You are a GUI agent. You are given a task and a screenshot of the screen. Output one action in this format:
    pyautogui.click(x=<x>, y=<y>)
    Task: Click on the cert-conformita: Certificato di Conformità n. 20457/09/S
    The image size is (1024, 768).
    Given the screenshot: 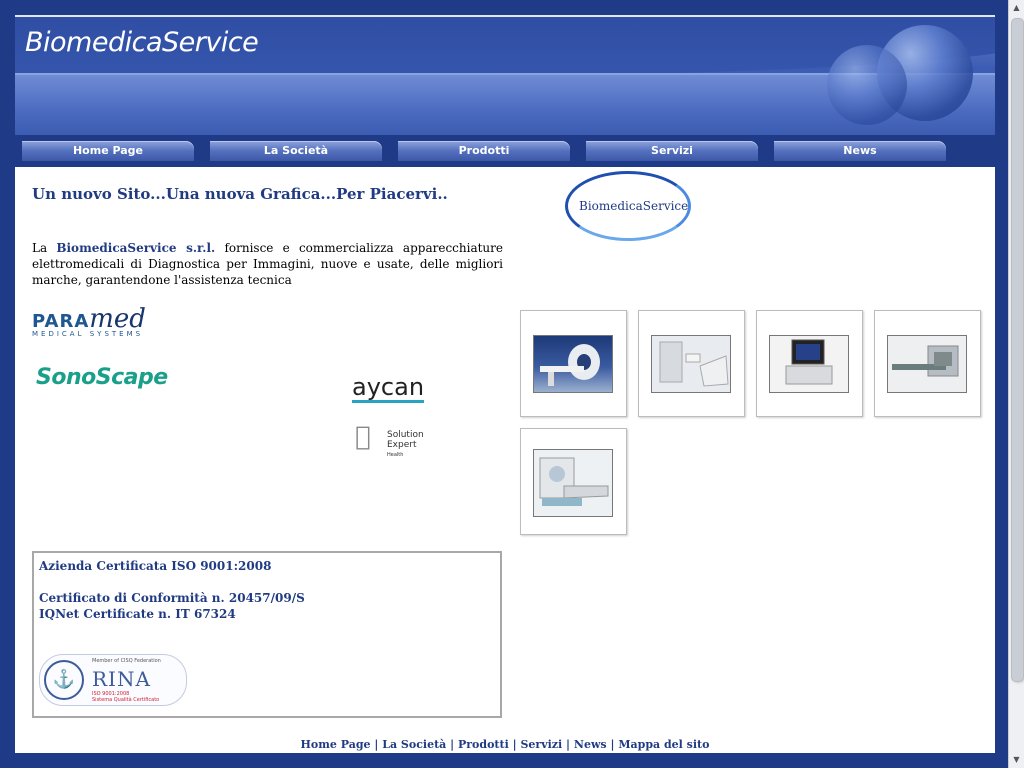 What is the action you would take?
    pyautogui.click(x=172, y=598)
    